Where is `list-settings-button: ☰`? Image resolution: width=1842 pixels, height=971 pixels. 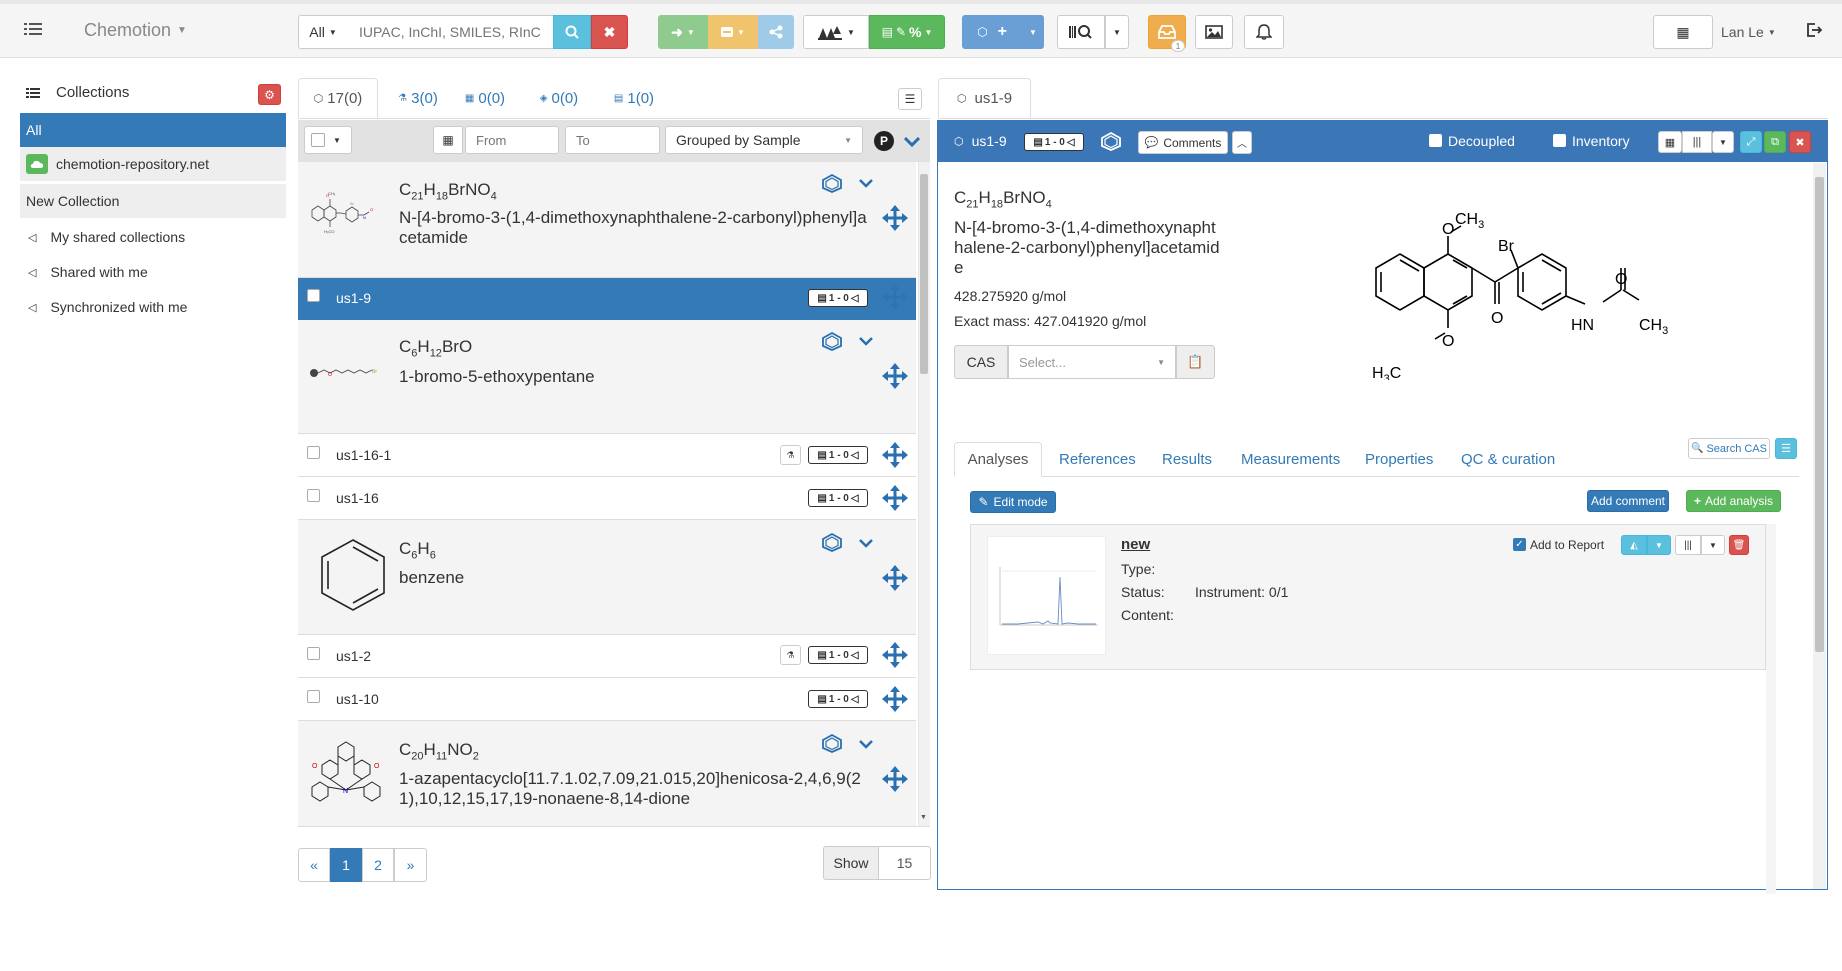 list-settings-button: ☰ is located at coordinates (910, 99).